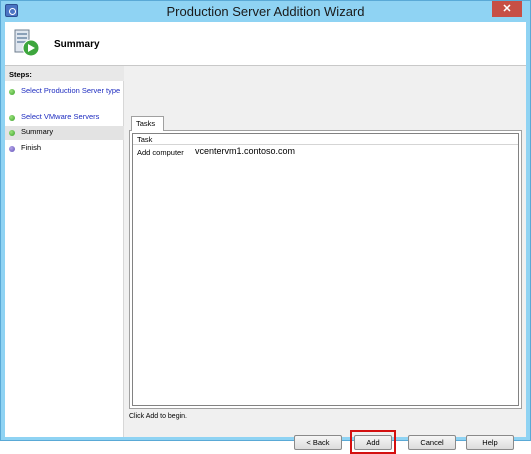 This screenshot has height=454, width=531. I want to click on step-finish: Finish, so click(64, 149).